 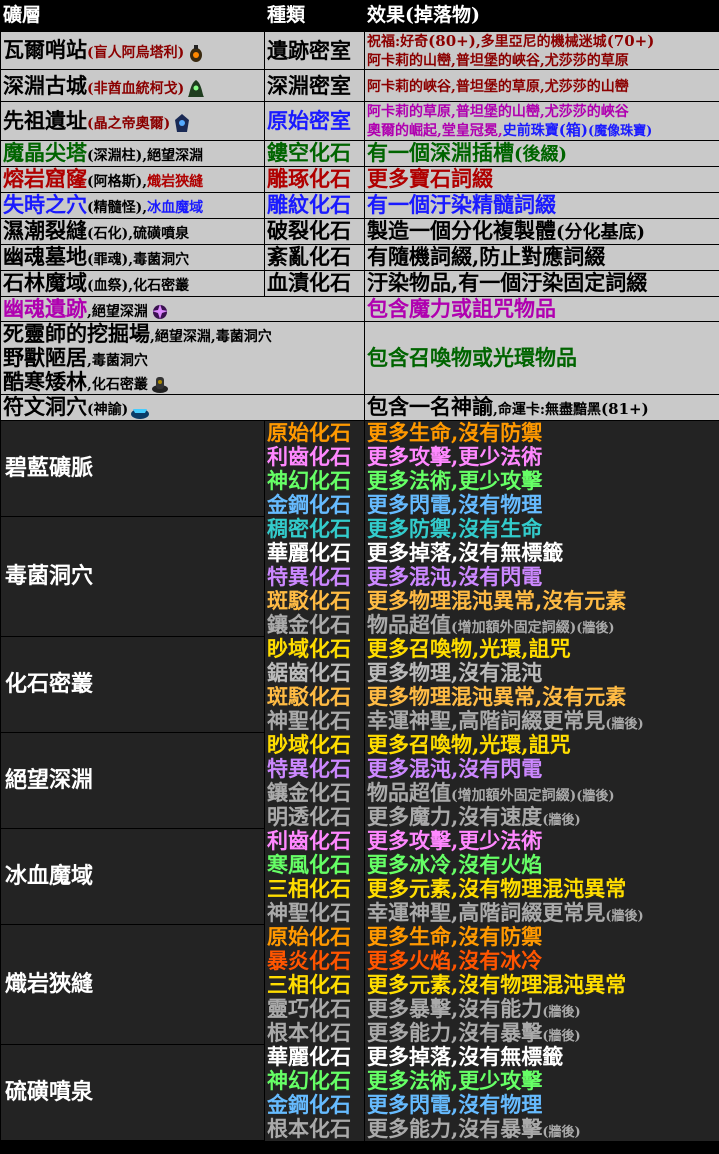 What do you see at coordinates (314, 600) in the screenshot?
I see `fossil-cell: 斑駁化石` at bounding box center [314, 600].